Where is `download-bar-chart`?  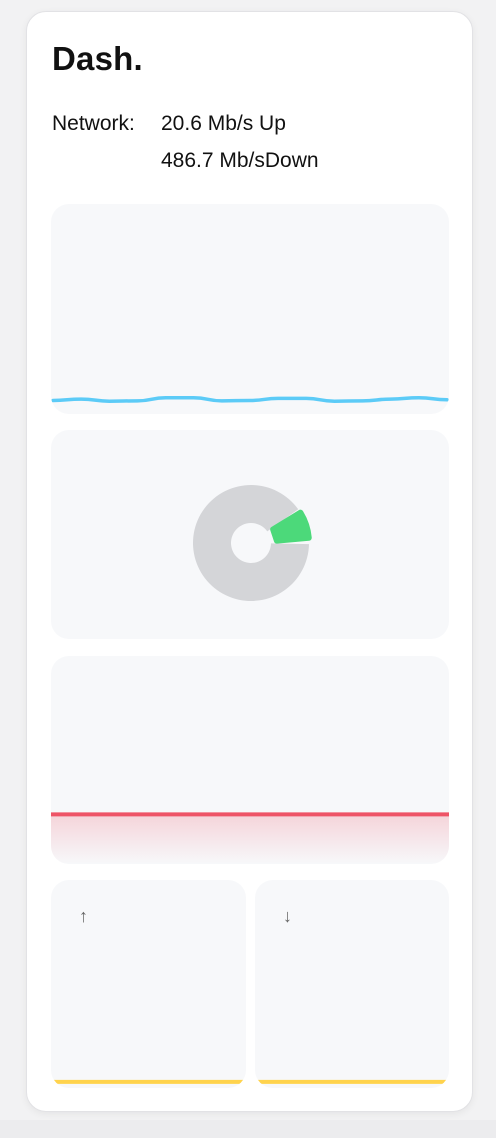
download-bar-chart is located at coordinates (352, 1081).